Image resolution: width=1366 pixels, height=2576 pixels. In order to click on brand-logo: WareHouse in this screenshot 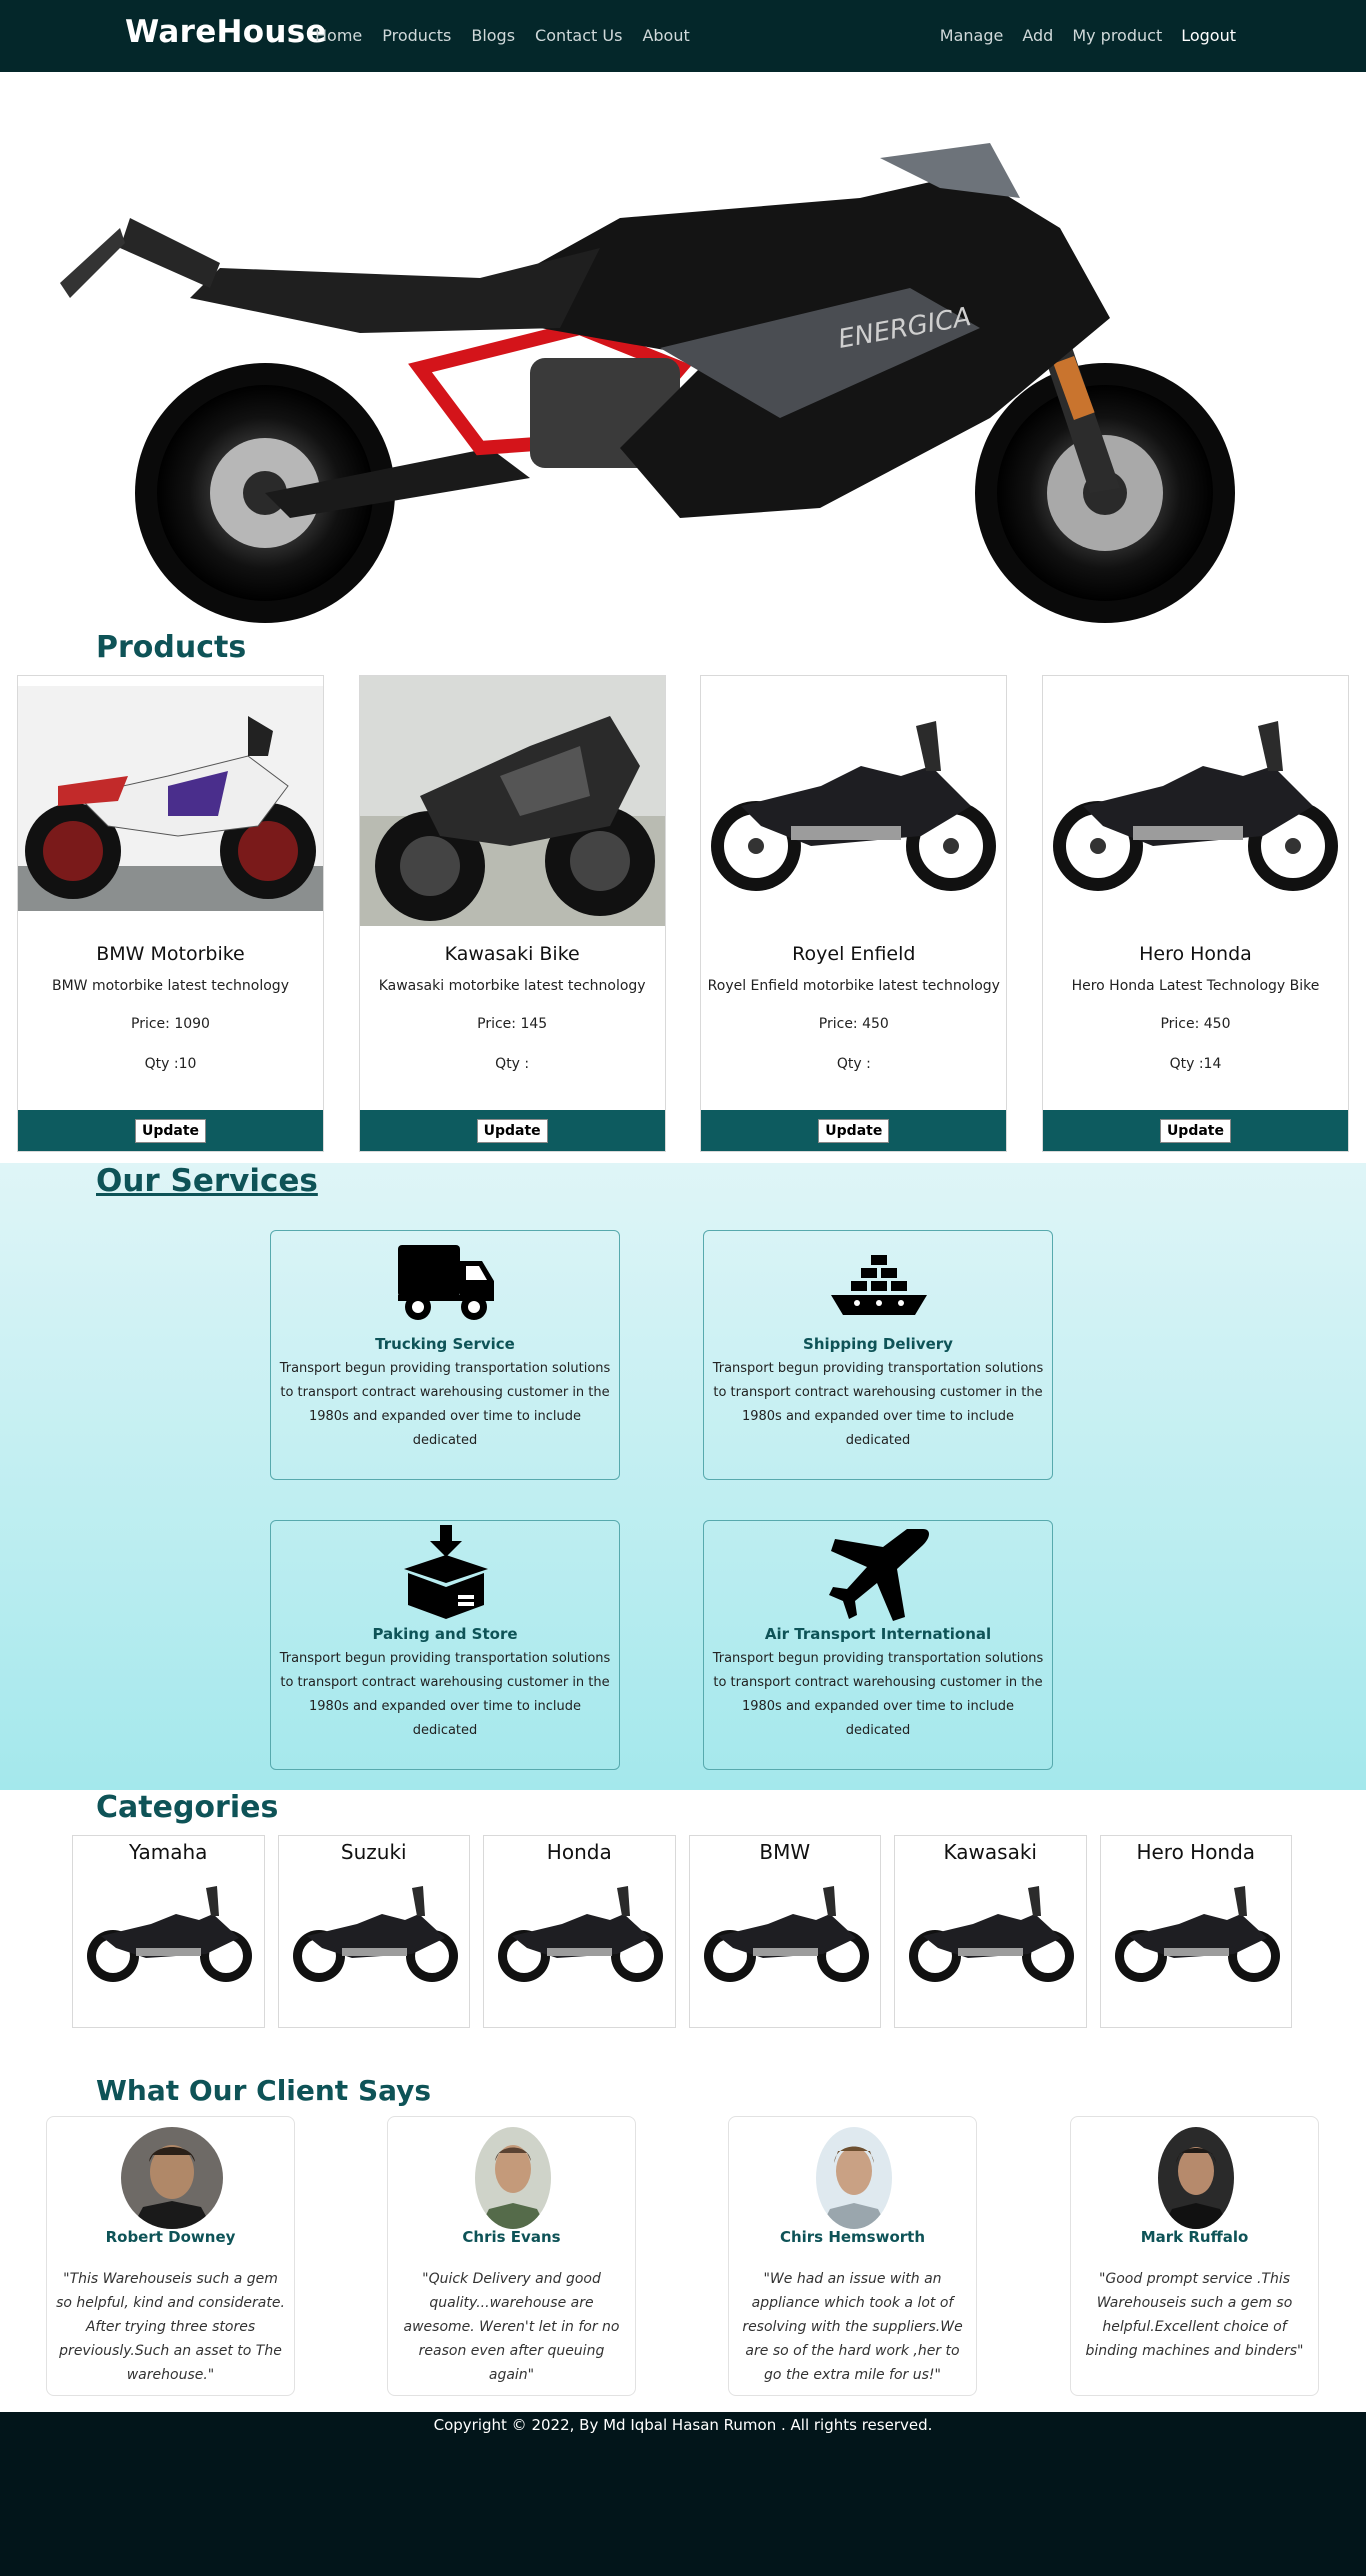, I will do `click(226, 32)`.